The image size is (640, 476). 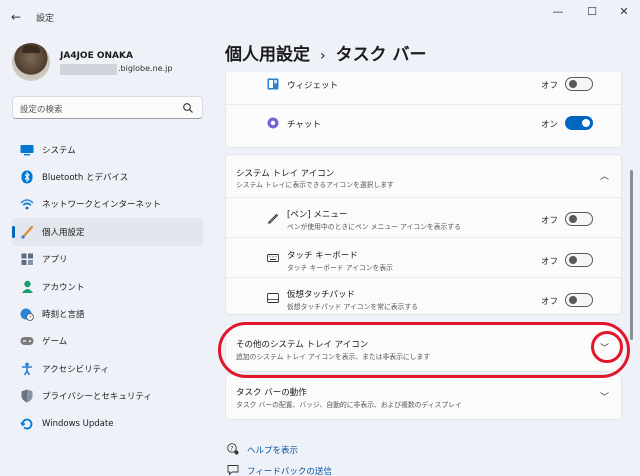 What do you see at coordinates (27, 259) in the screenshot?
I see `apps-icon` at bounding box center [27, 259].